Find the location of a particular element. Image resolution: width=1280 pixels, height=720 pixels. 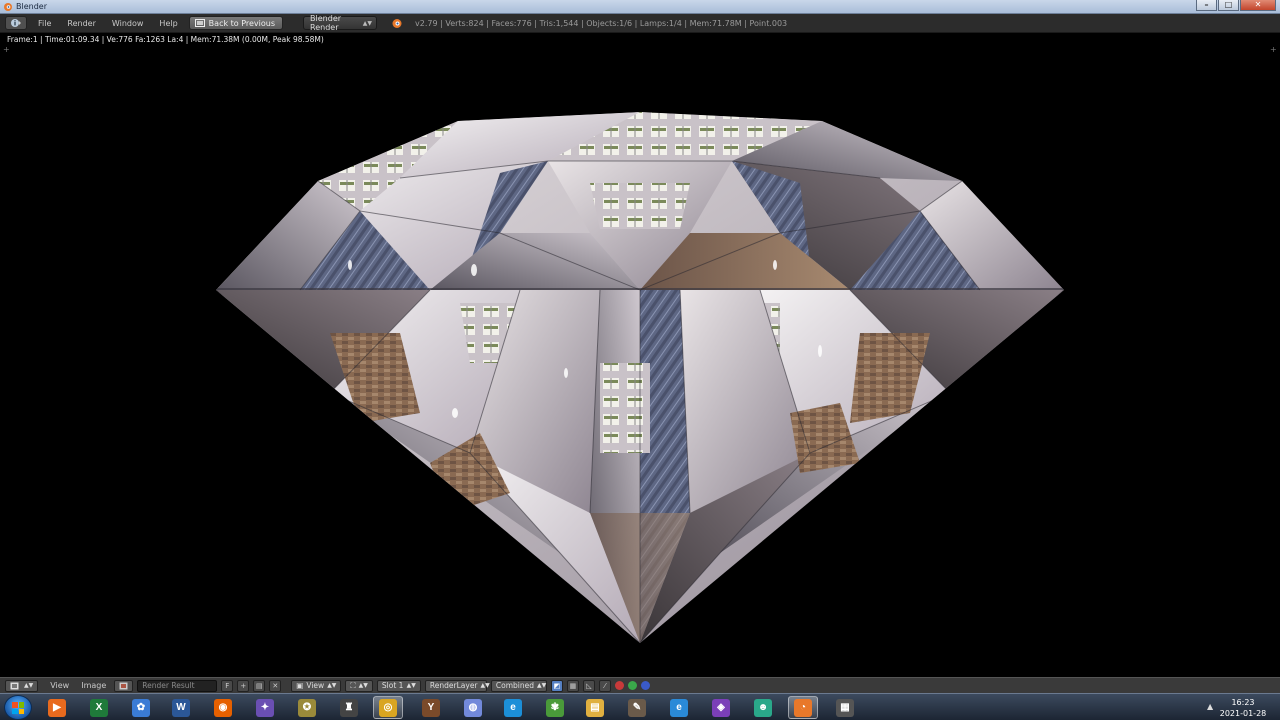

pivot-select: ⛶ ▲▼ is located at coordinates (359, 685).